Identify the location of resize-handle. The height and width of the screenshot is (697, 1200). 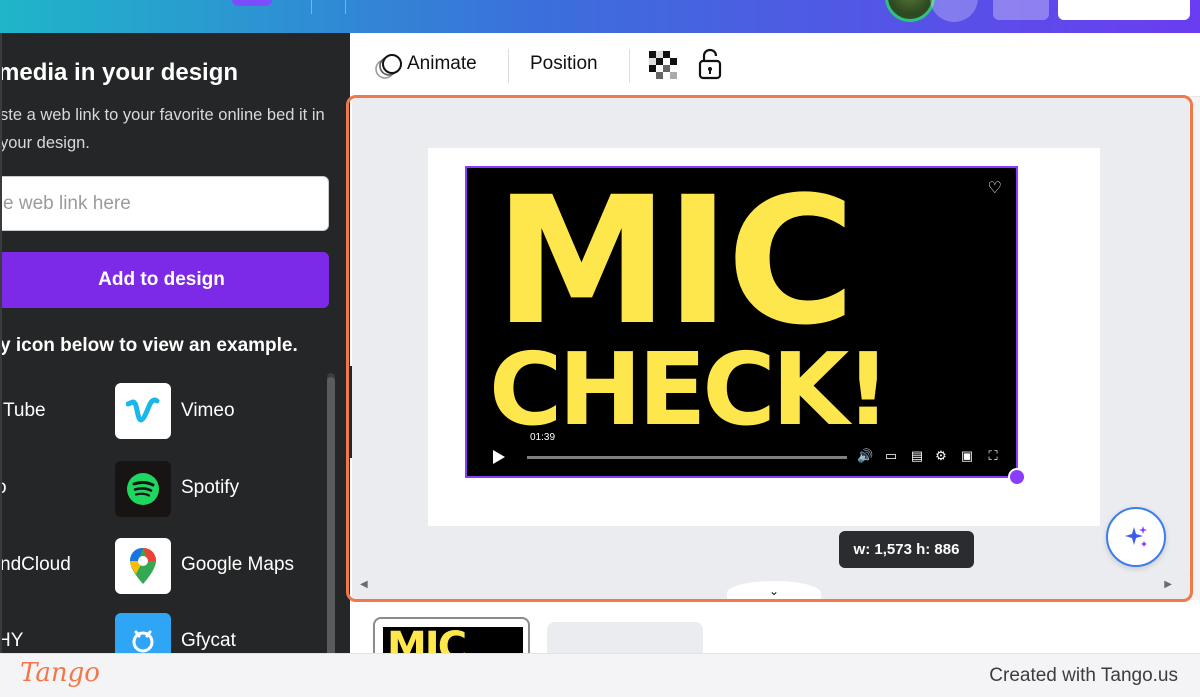
(1017, 477).